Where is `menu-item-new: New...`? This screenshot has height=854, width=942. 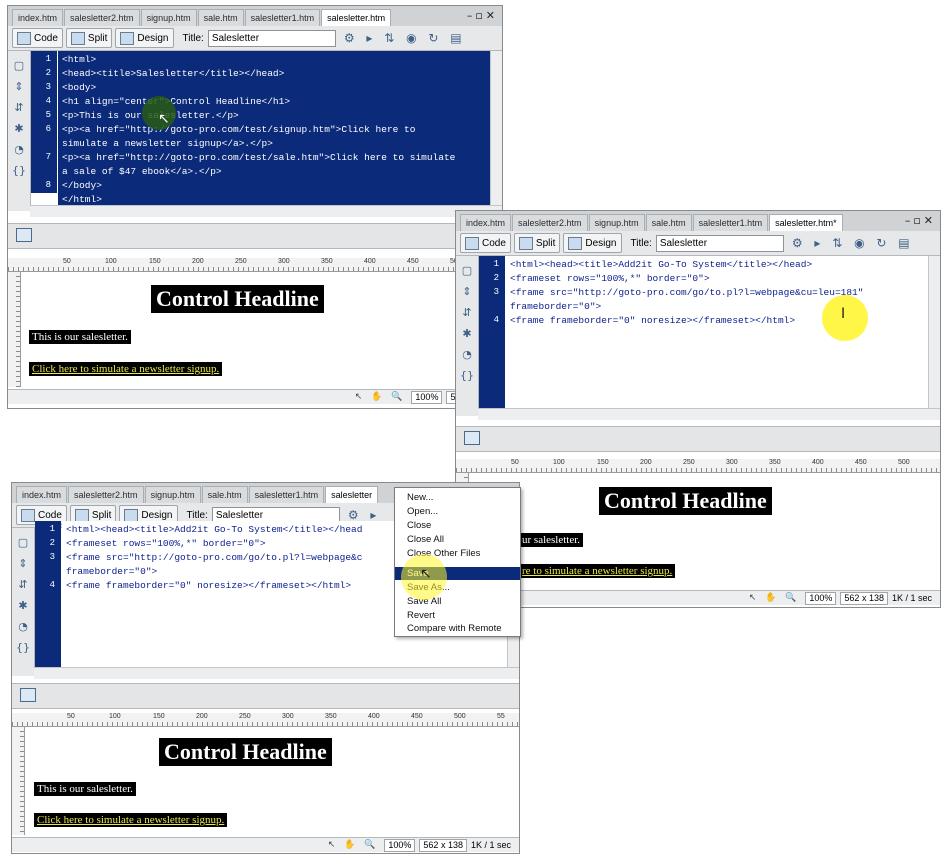
menu-item-new: New... is located at coordinates (457, 497).